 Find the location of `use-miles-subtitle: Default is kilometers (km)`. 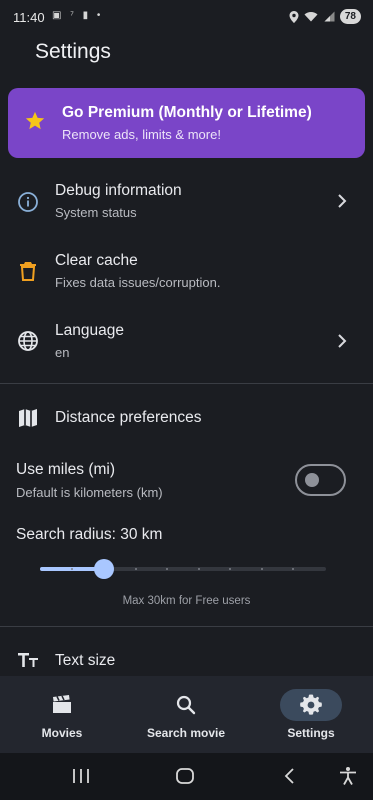

use-miles-subtitle: Default is kilometers (km) is located at coordinates (89, 492).